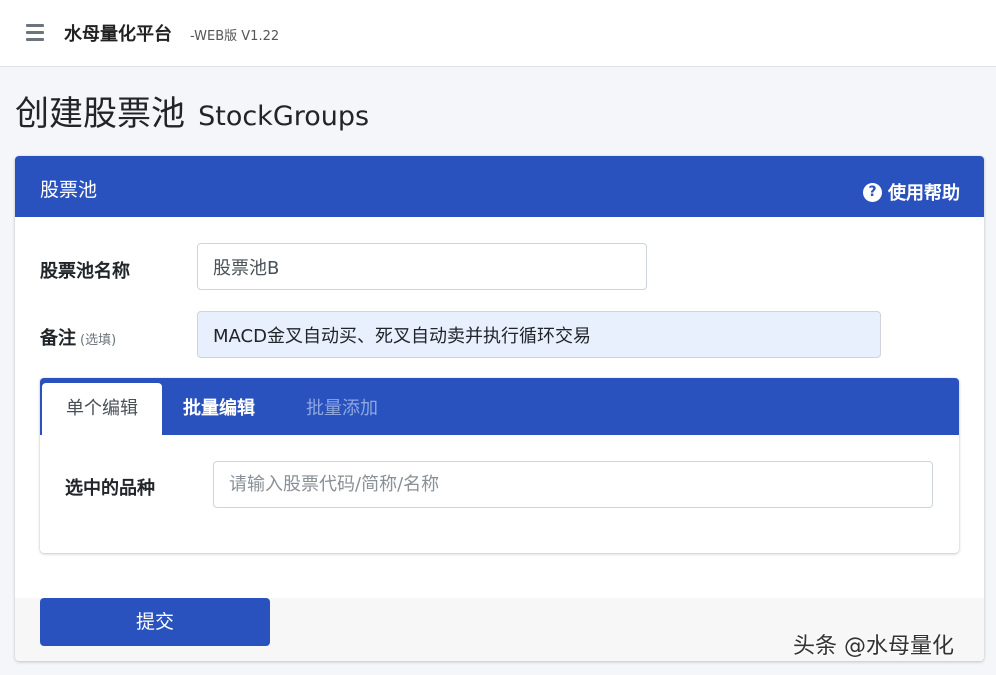 The height and width of the screenshot is (675, 996). Describe the element at coordinates (219, 409) in the screenshot. I see `tab-batch-edit: 批量编辑` at that location.